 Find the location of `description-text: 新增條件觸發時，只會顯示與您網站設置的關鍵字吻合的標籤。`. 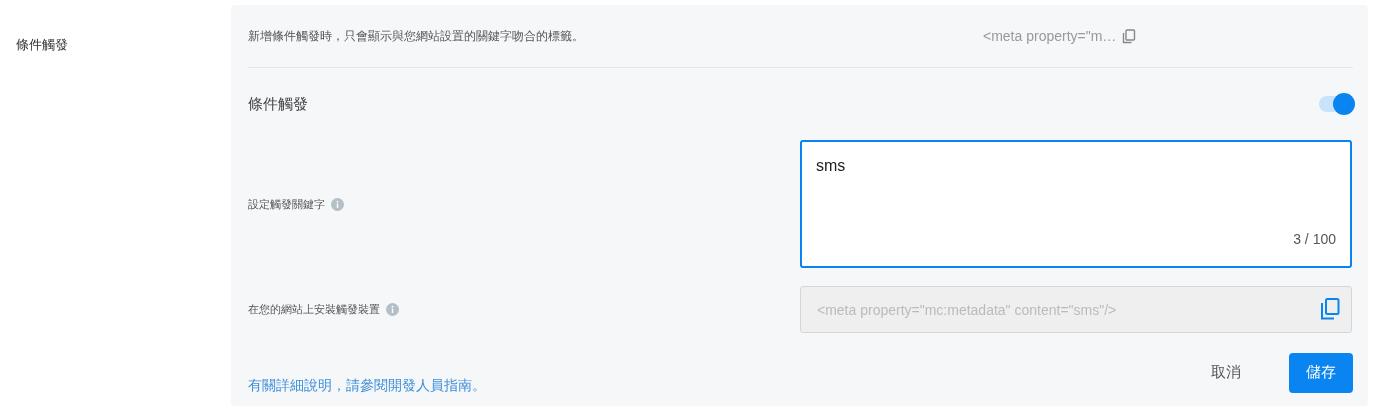

description-text: 新增條件觸發時，只會顯示與您網站設置的關鍵字吻合的標籤。 is located at coordinates (416, 36).